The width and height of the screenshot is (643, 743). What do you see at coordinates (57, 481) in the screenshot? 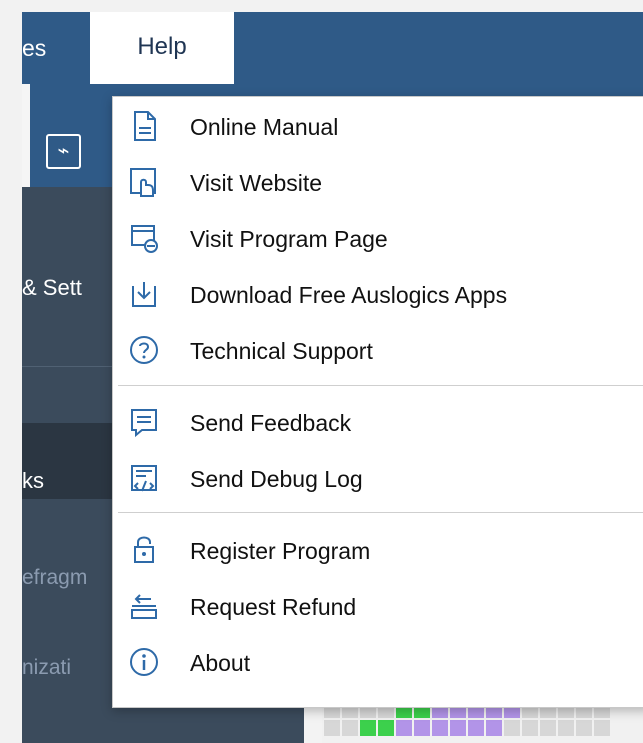
I see `sidebar-item-tasks-label: ks` at bounding box center [57, 481].